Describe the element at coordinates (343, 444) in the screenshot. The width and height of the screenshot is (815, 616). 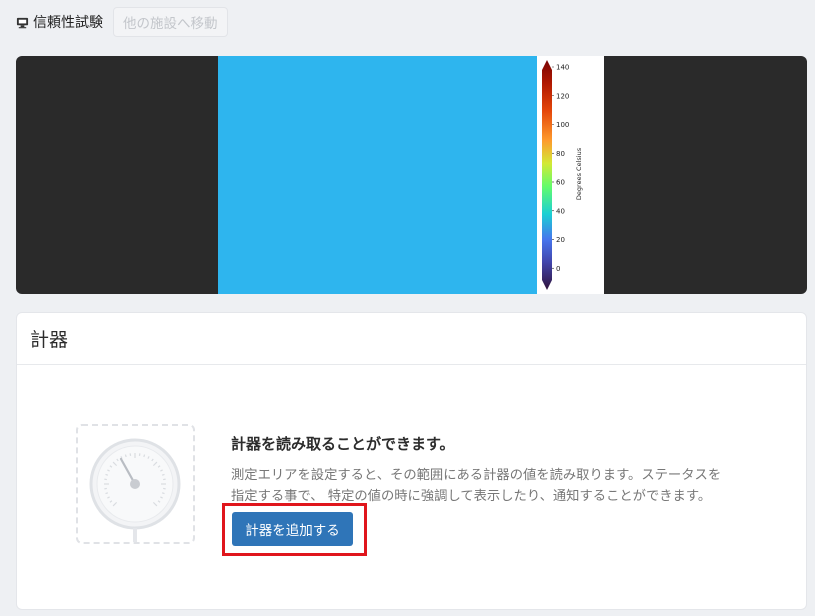
I see `empty-state-title: 計器を読み取ることができます。` at that location.